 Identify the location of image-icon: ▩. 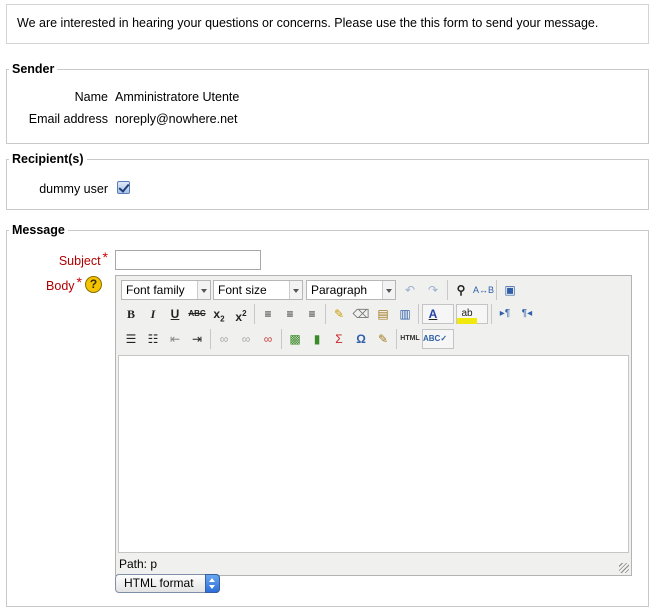
(295, 339).